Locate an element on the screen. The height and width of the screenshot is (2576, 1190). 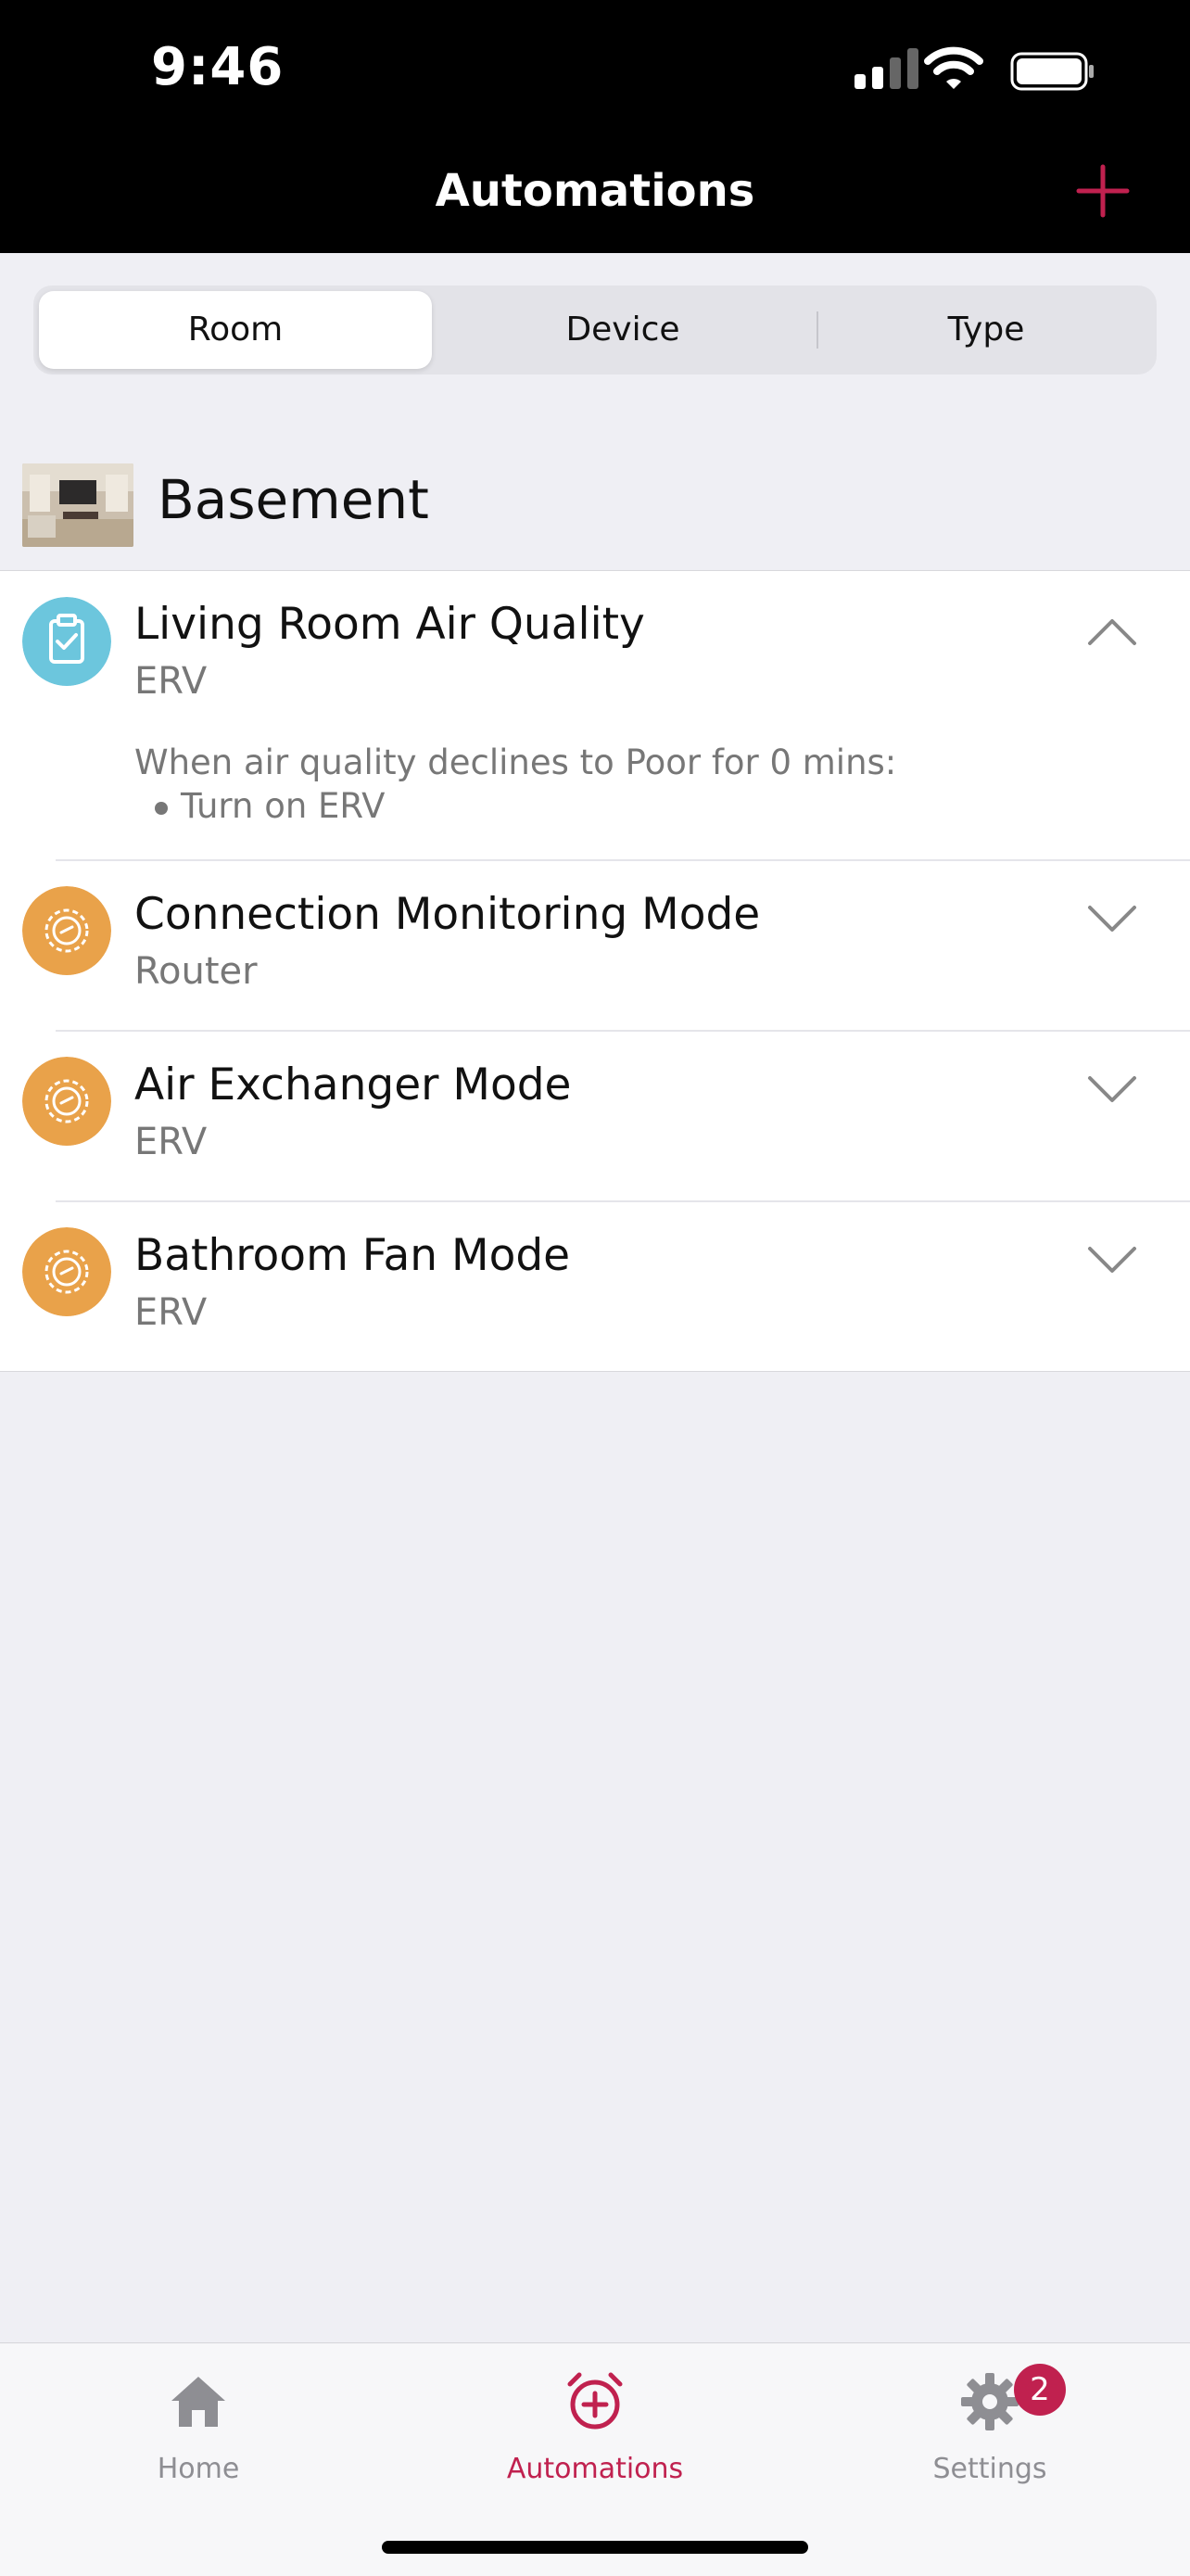
tab-automations: Automations is located at coordinates (595, 2427).